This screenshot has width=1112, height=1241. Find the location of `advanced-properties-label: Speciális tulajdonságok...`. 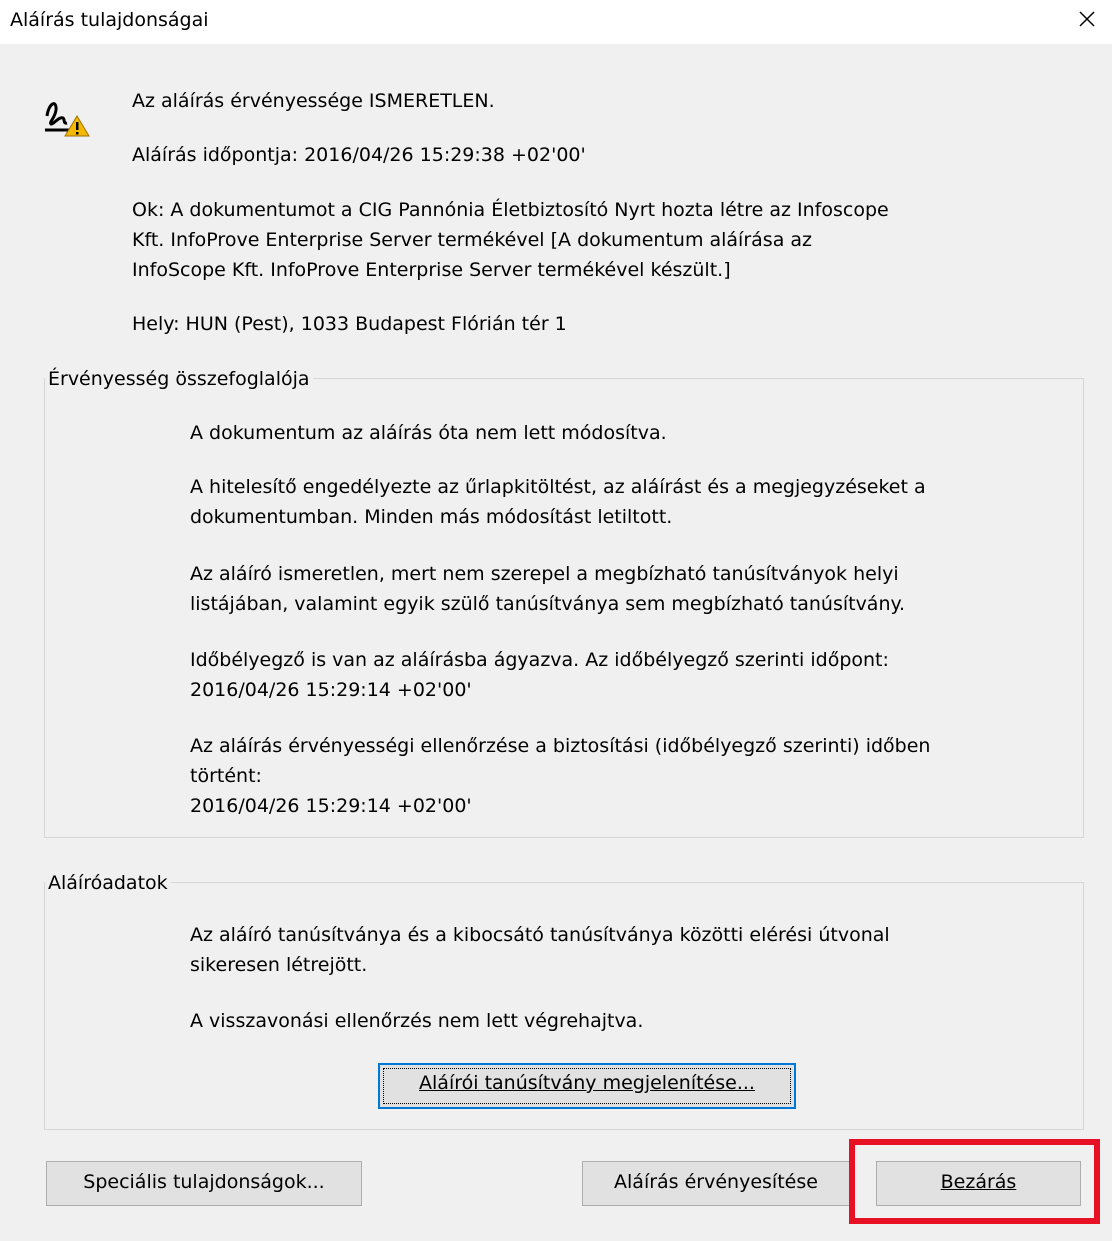

advanced-properties-label: Speciális tulajdonságok... is located at coordinates (204, 1182).